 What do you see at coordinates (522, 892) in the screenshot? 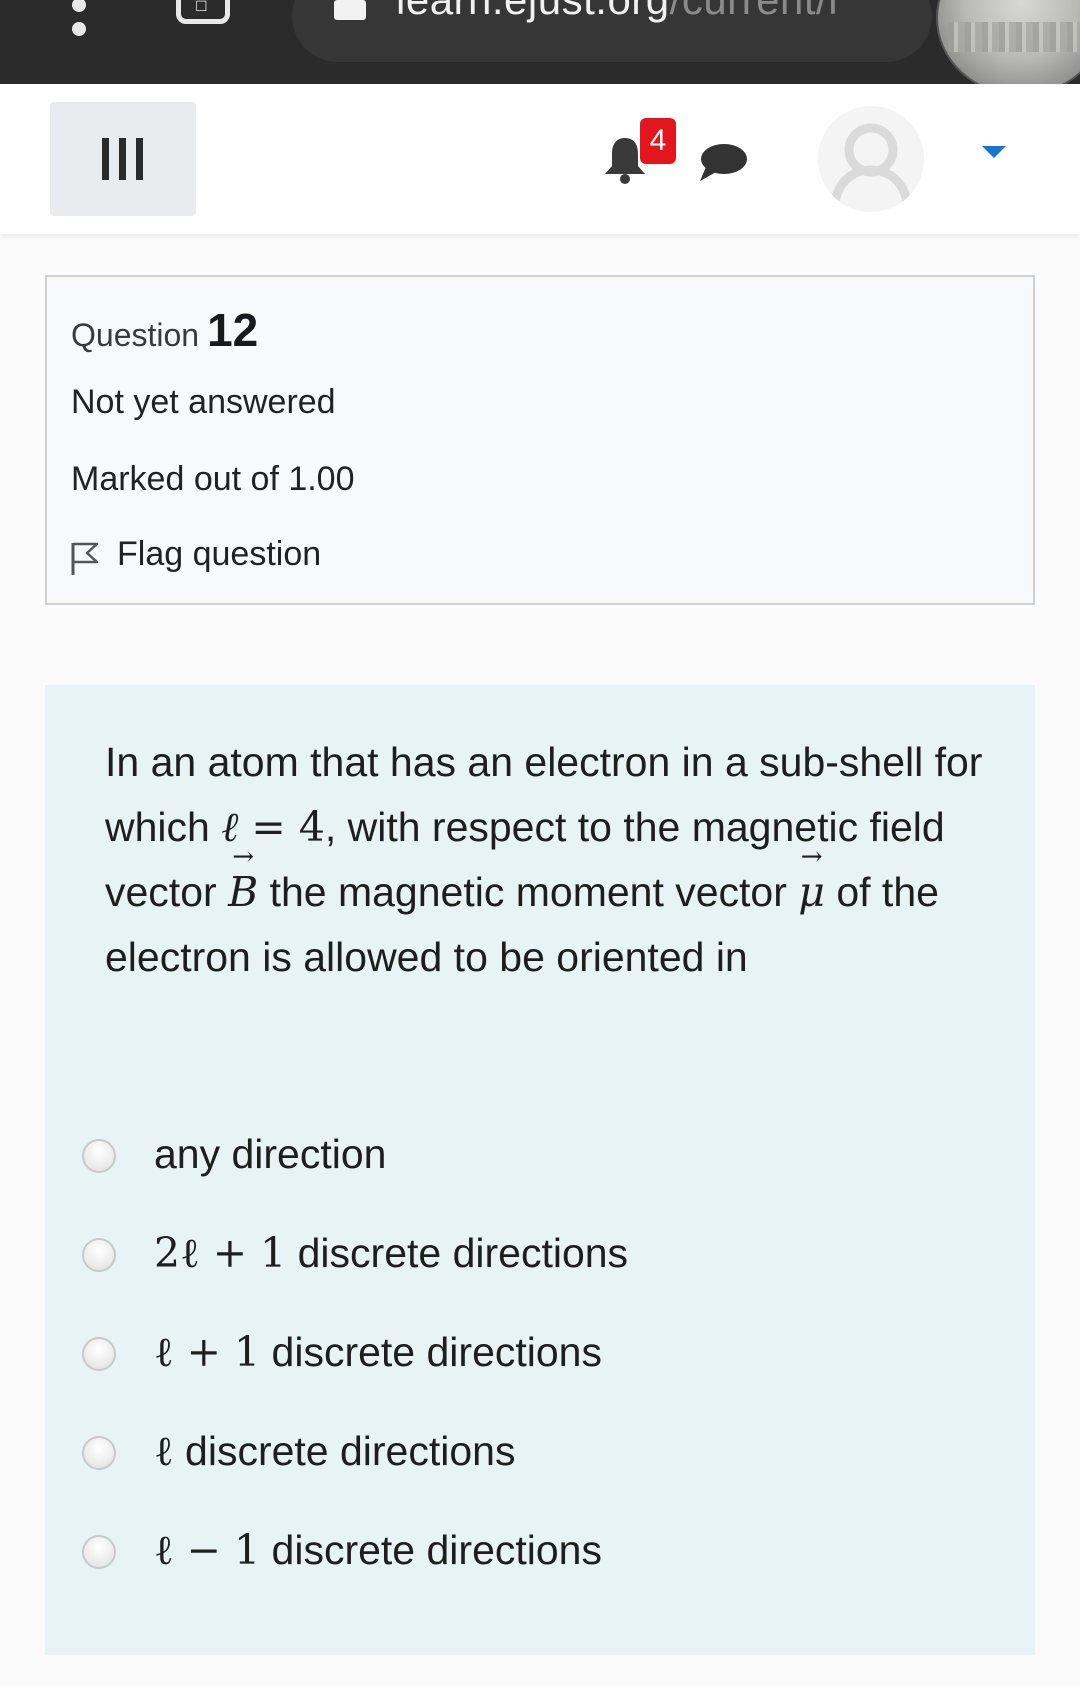
I see `question-text-part3: the magnetic moment vector` at bounding box center [522, 892].